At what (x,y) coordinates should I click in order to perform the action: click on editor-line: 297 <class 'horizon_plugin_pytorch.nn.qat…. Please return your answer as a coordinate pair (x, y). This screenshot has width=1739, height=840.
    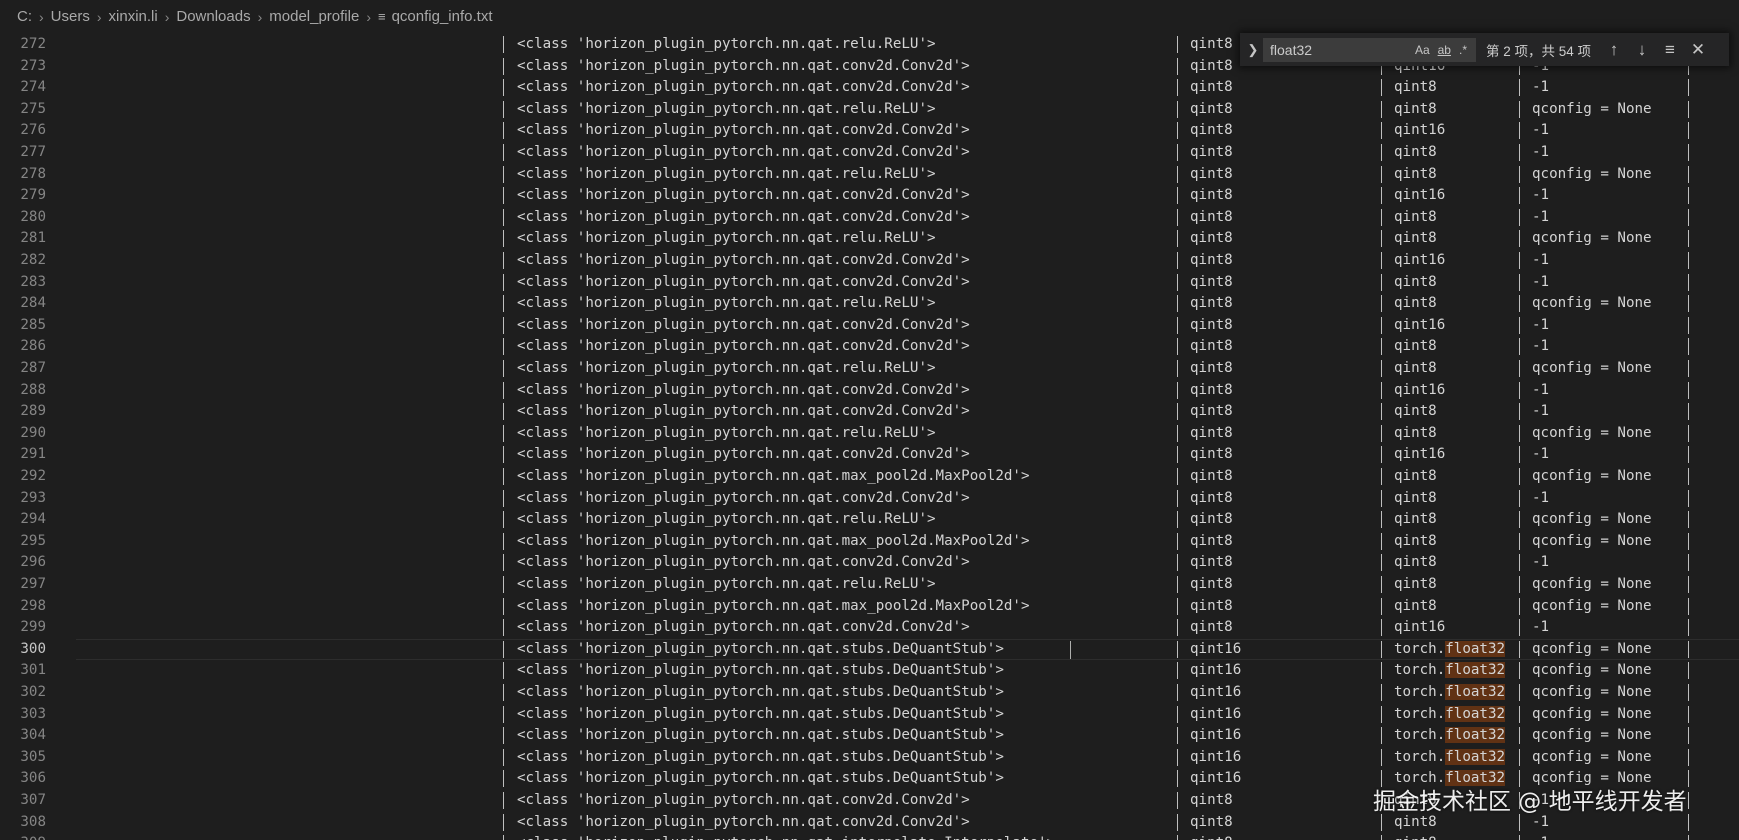
    Looking at the image, I should click on (869, 585).